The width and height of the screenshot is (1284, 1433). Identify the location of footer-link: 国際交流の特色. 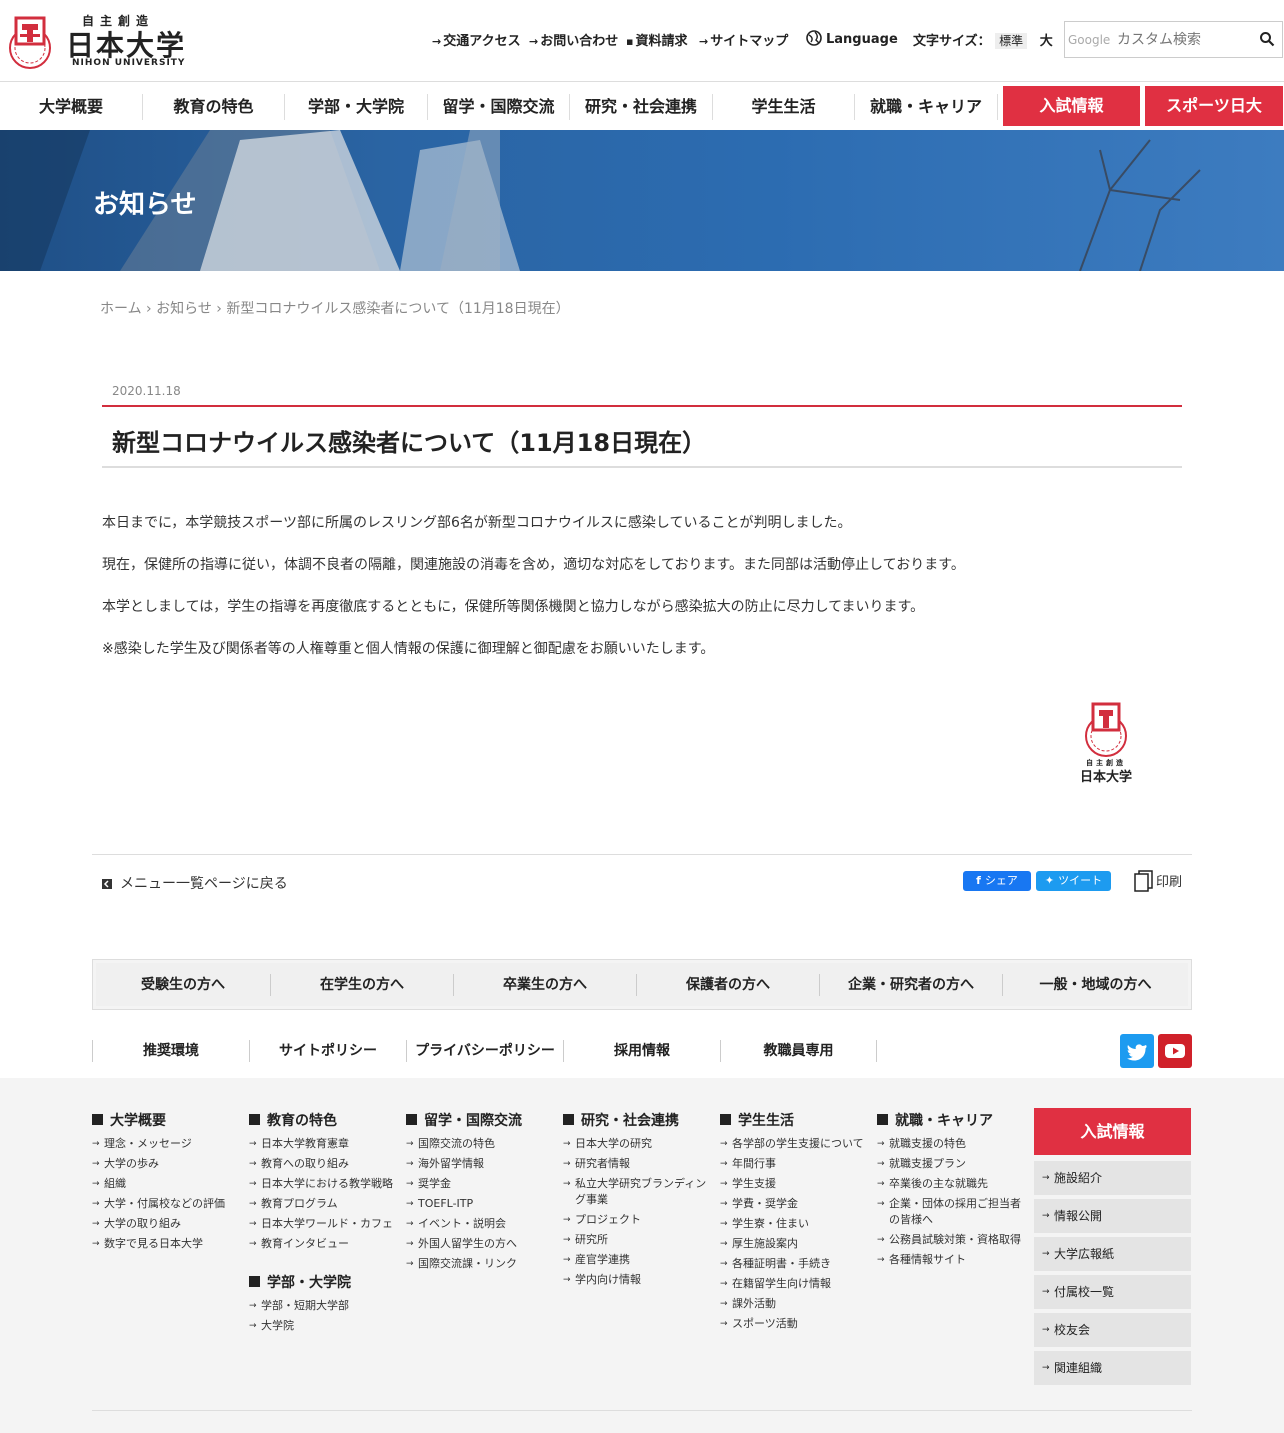
(481, 1144).